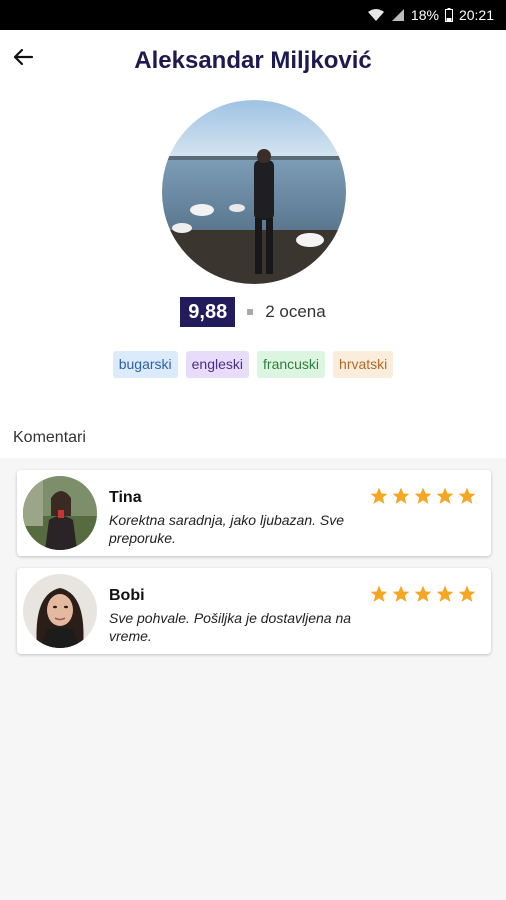 This screenshot has width=506, height=900. I want to click on language-tag: hrvatski, so click(363, 364).